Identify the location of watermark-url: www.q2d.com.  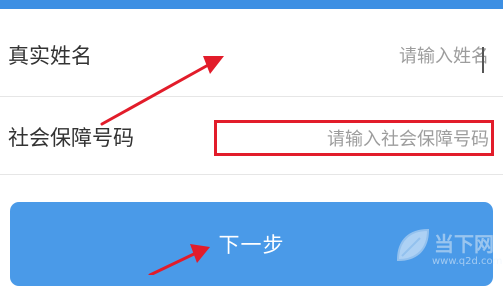
(467, 261).